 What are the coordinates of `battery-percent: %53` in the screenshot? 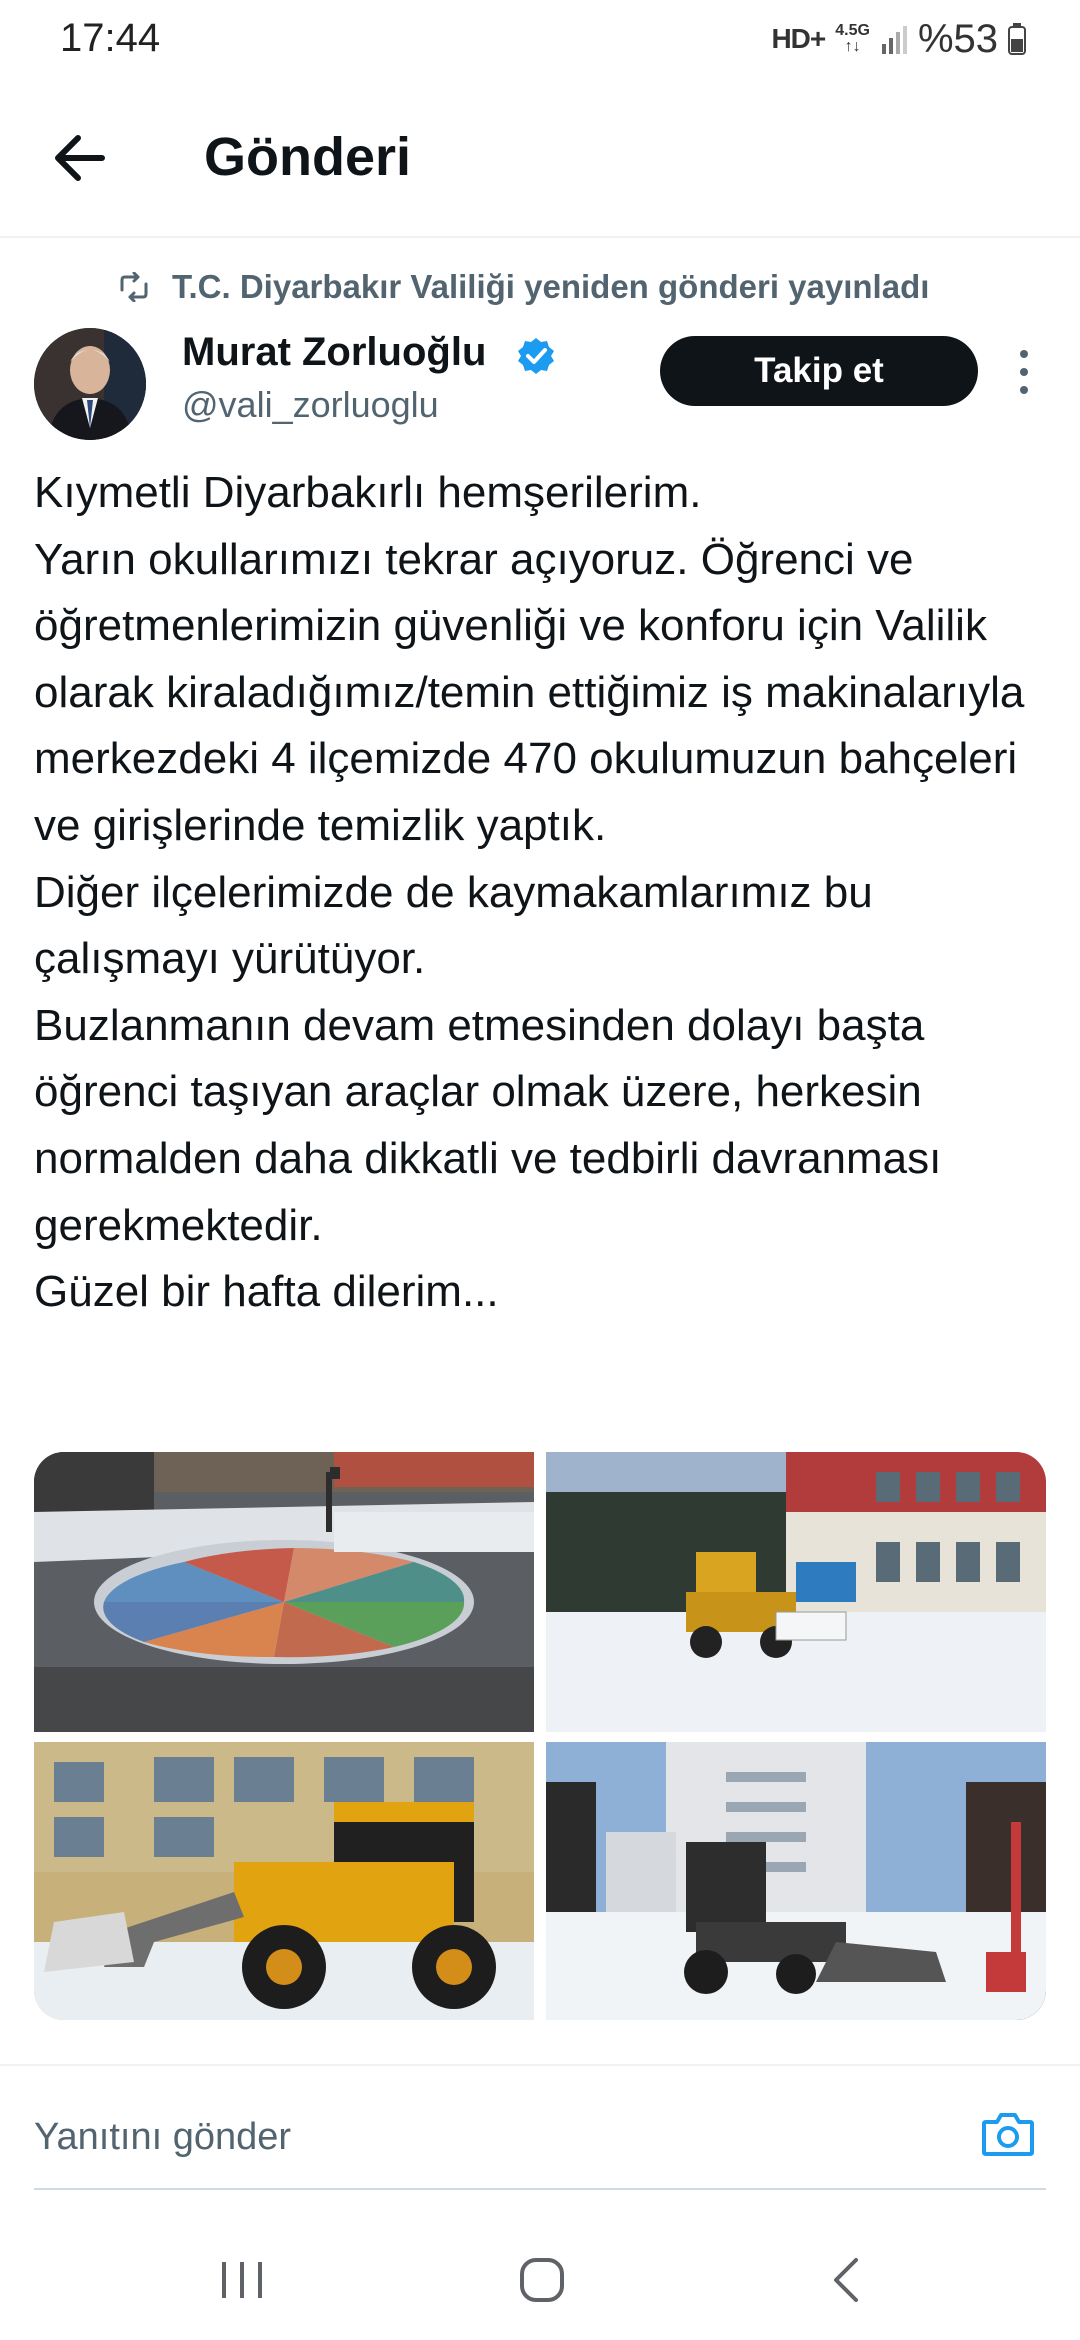 It's located at (957, 38).